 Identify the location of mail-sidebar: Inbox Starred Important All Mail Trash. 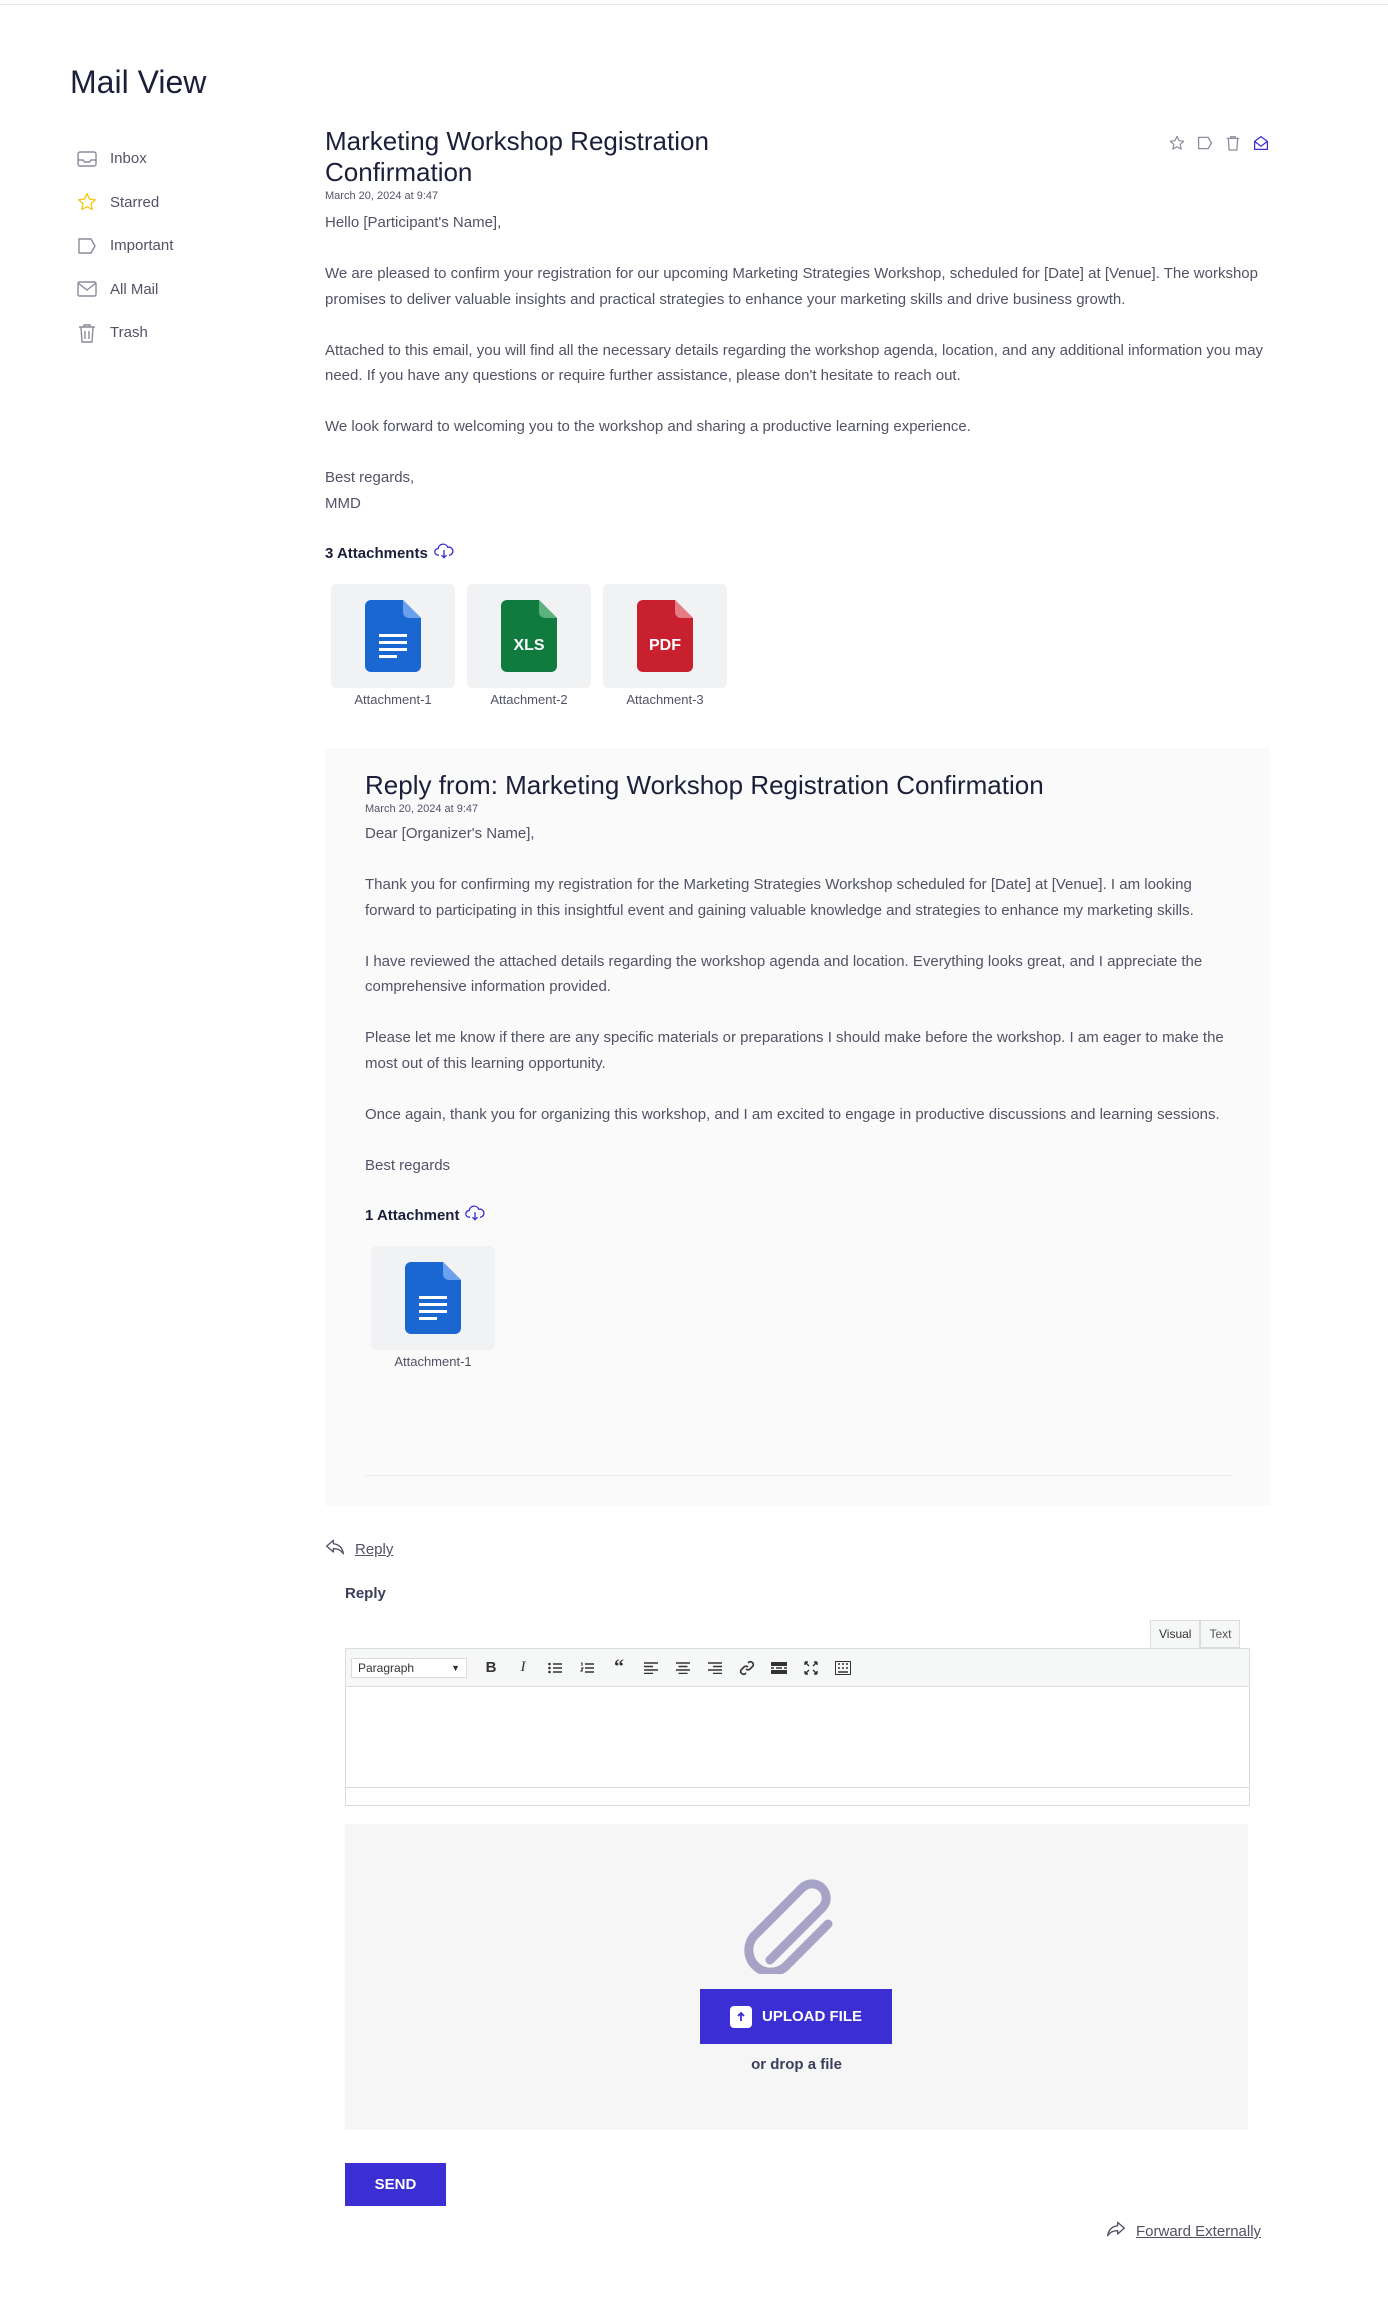
(176, 246).